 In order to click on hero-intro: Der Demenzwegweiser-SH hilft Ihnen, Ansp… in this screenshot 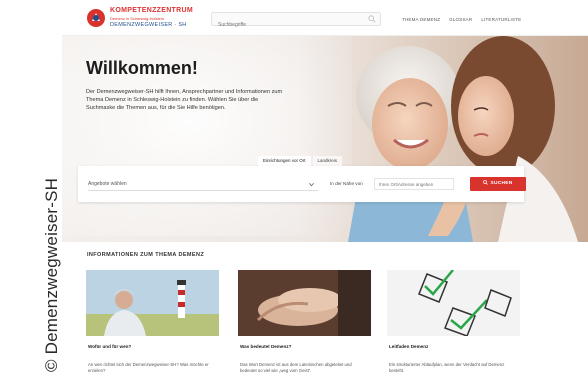, I will do `click(184, 100)`.